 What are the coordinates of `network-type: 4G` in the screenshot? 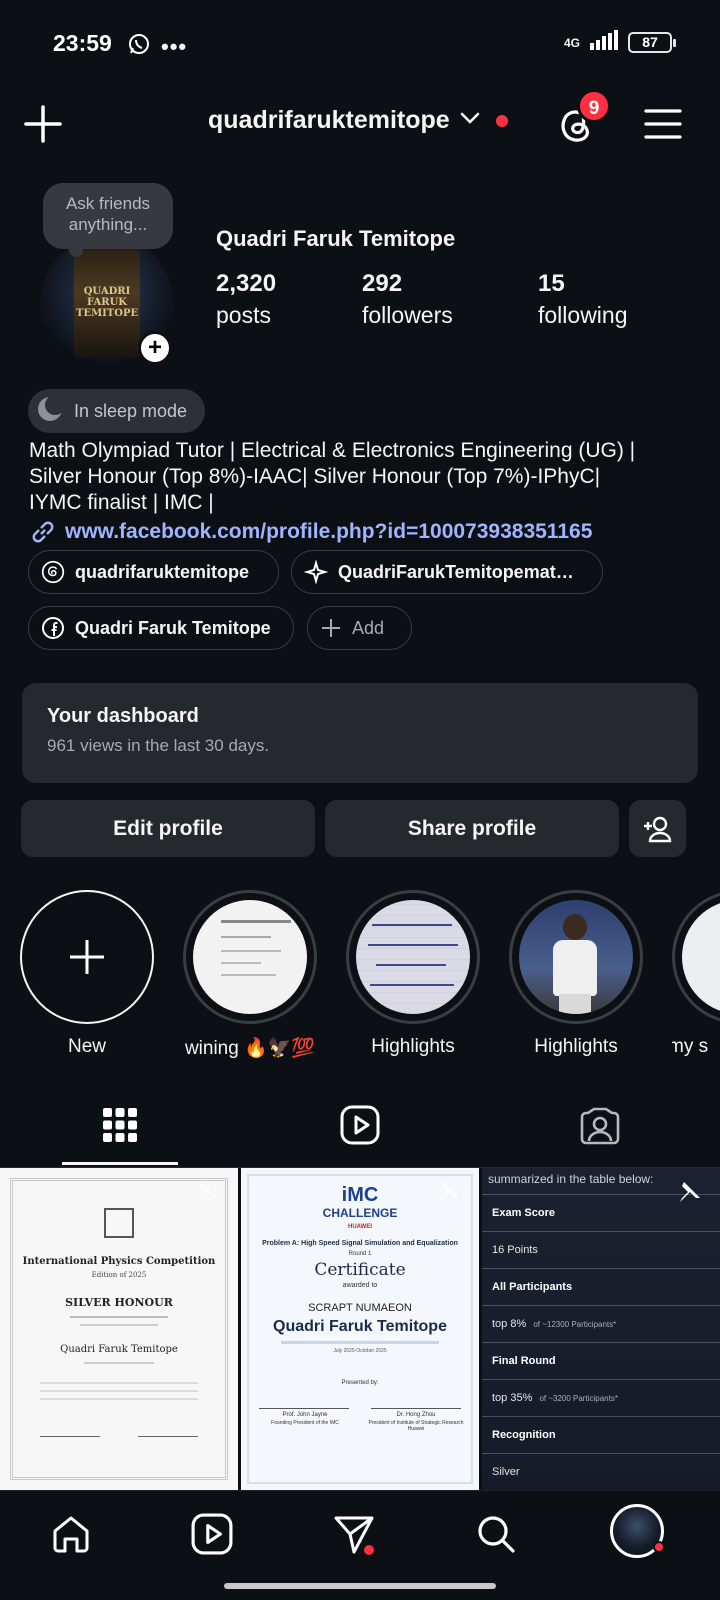 It's located at (571, 42).